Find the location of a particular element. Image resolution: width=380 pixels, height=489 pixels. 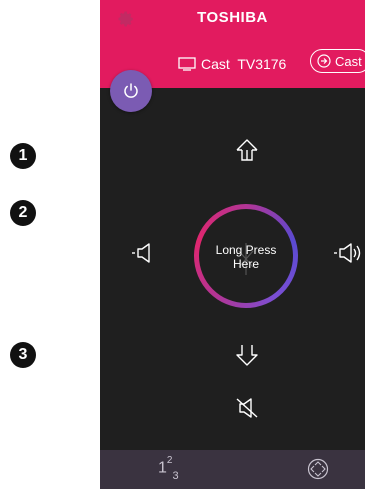

top-bar: TOSHIBA is located at coordinates (232, 19).